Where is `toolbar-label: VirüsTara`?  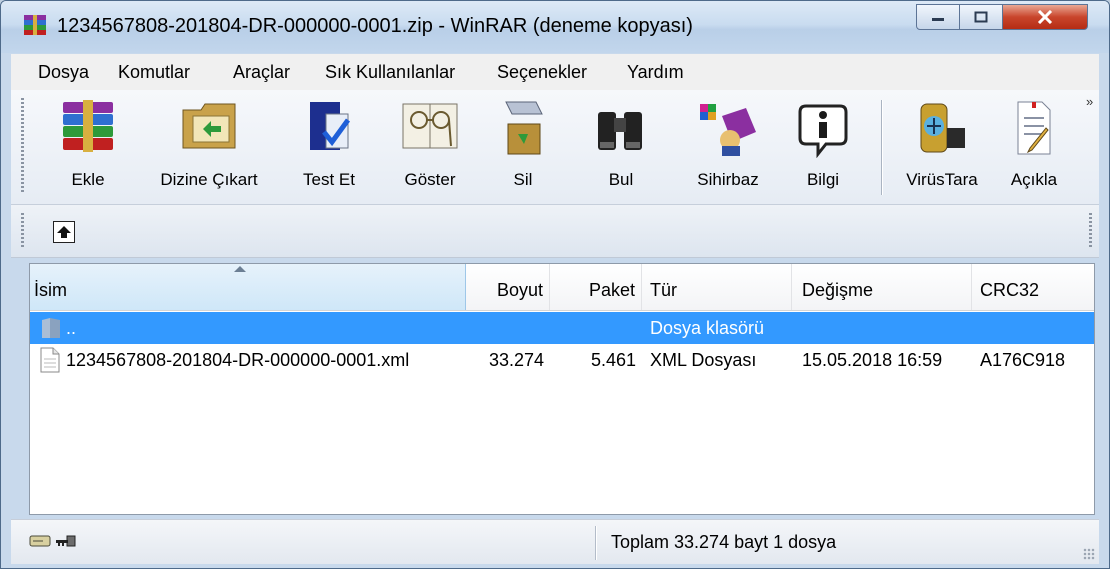 toolbar-label: VirüsTara is located at coordinates (942, 179).